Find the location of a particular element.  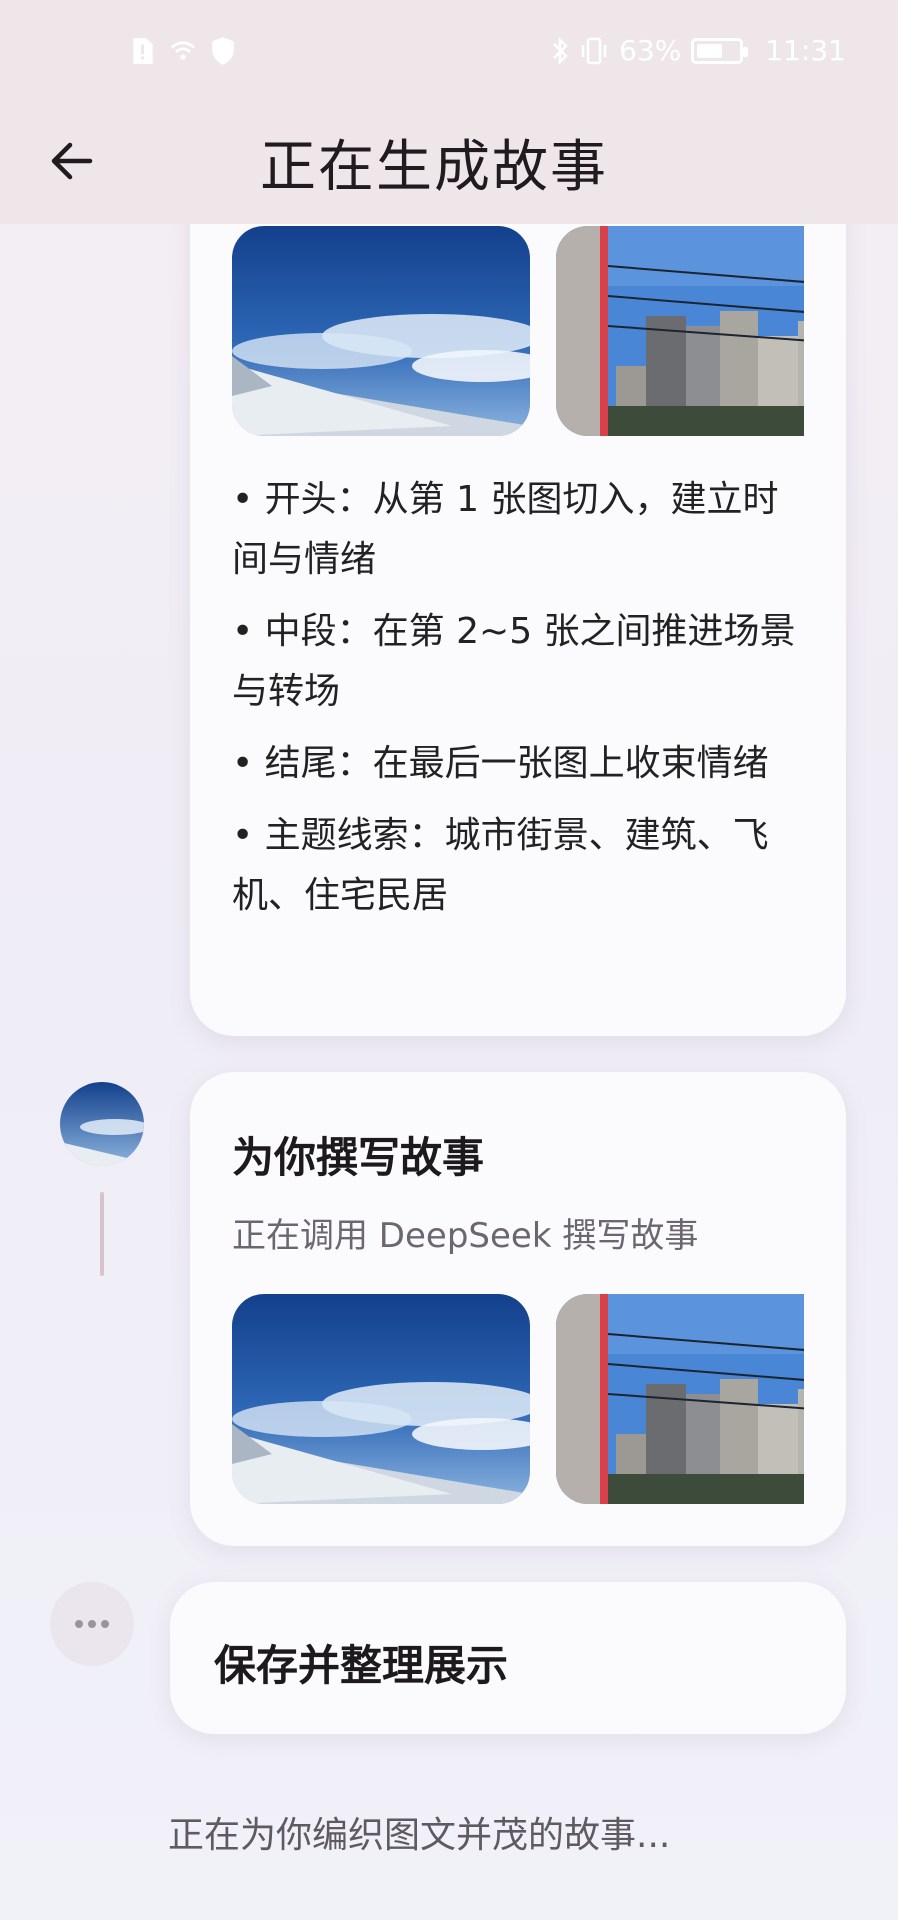

plan-bullet-theme: • 主题线索：城市街景、建筑、飞机、住宅民居 is located at coordinates (500, 865).